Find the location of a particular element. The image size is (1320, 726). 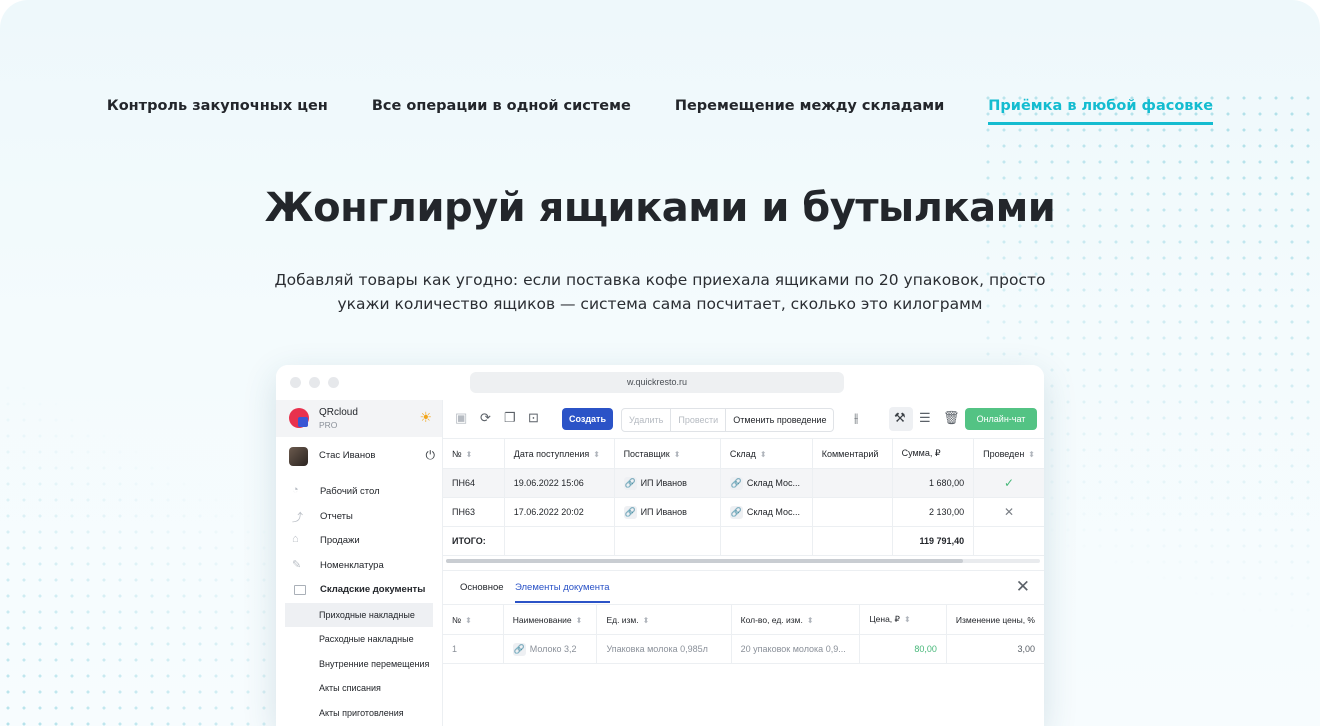

tab-main: Основное is located at coordinates (482, 587).